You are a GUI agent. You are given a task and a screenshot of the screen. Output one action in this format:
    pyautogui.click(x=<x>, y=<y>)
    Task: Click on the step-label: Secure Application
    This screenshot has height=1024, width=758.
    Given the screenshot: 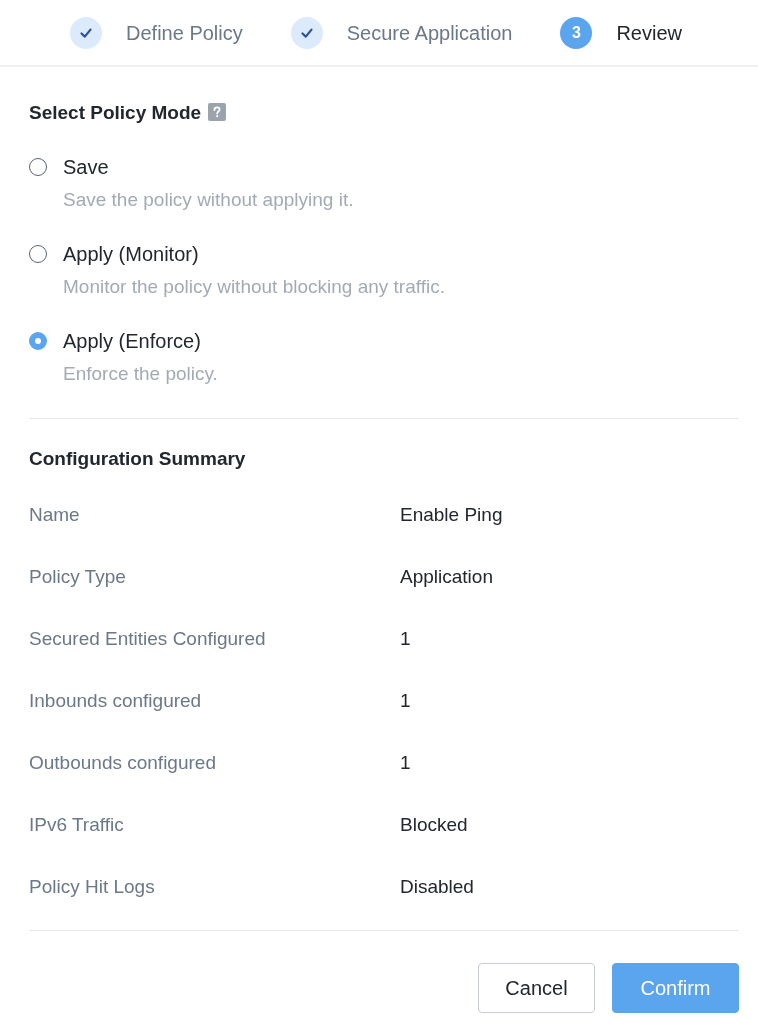 What is the action you would take?
    pyautogui.click(x=429, y=32)
    